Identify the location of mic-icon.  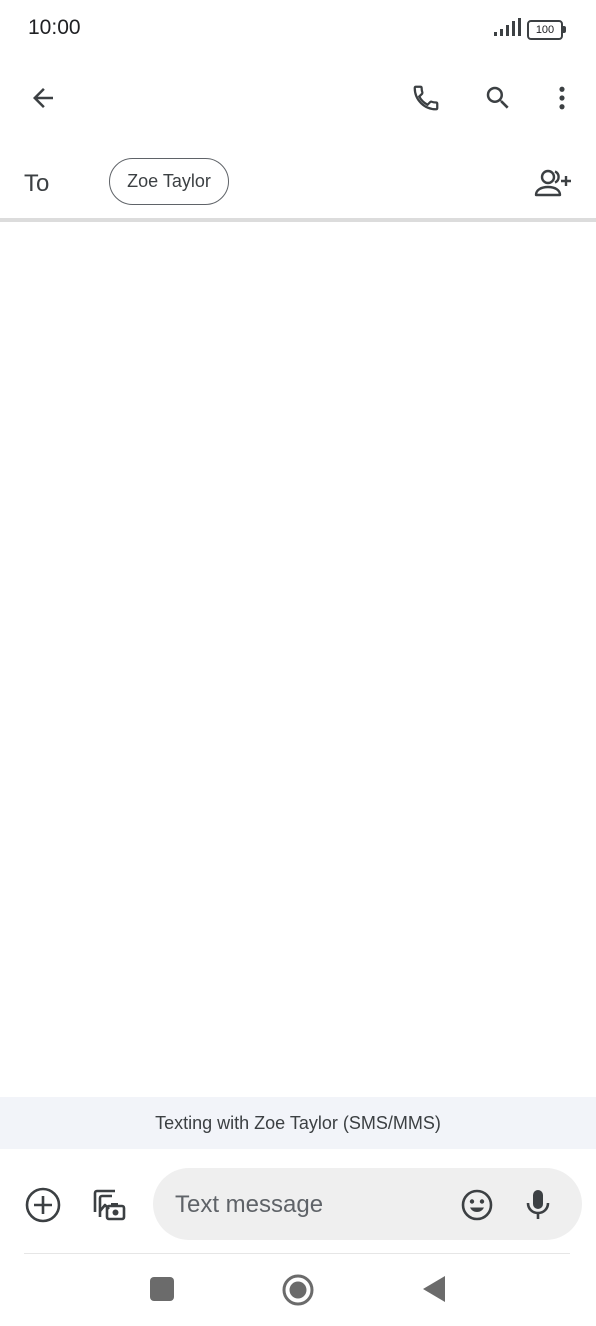
(538, 1204).